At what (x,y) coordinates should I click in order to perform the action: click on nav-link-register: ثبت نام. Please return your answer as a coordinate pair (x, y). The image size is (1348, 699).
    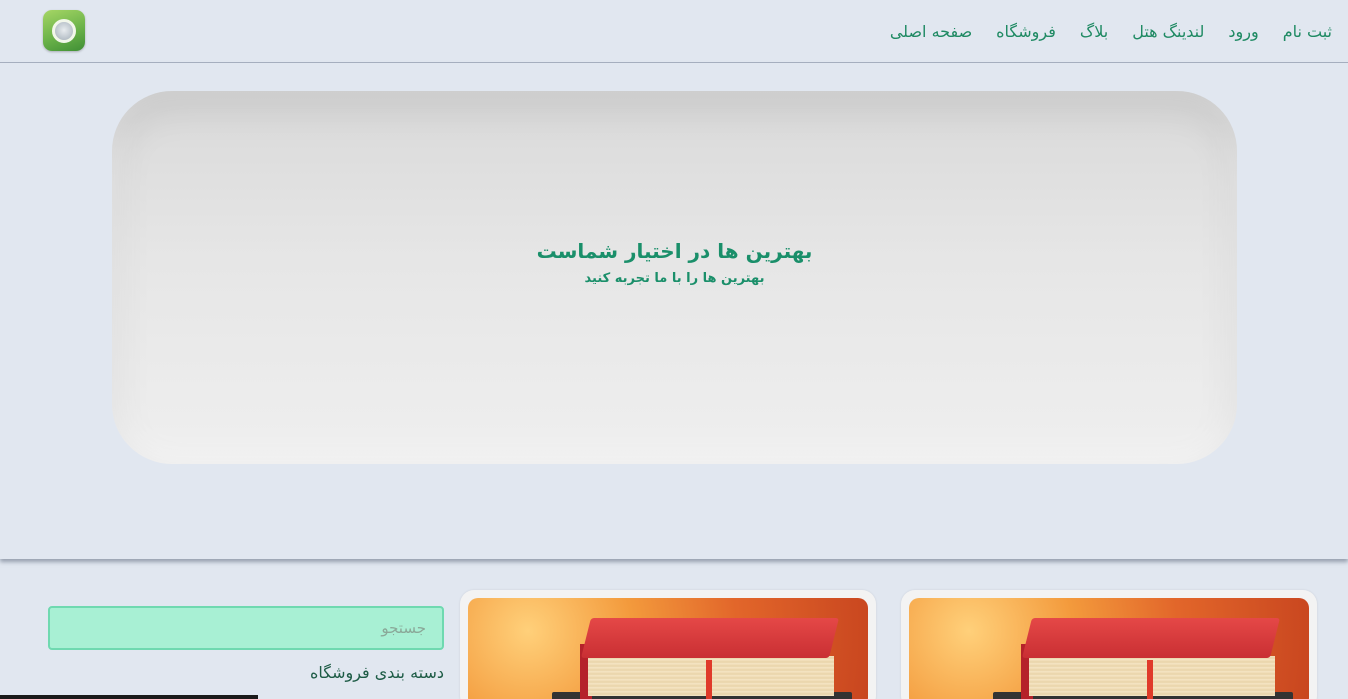
    Looking at the image, I should click on (1307, 31).